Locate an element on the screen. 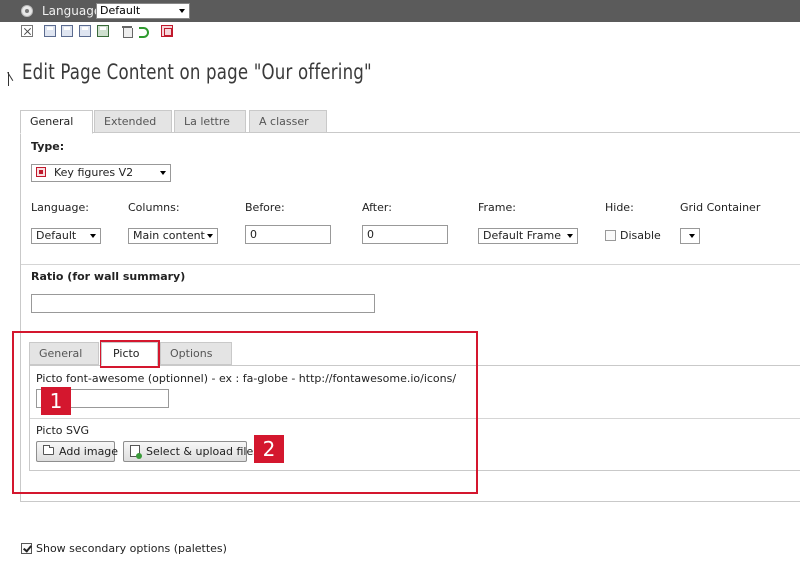 Image resolution: width=800 pixels, height=575 pixels. hide-label: Hide: is located at coordinates (619, 207).